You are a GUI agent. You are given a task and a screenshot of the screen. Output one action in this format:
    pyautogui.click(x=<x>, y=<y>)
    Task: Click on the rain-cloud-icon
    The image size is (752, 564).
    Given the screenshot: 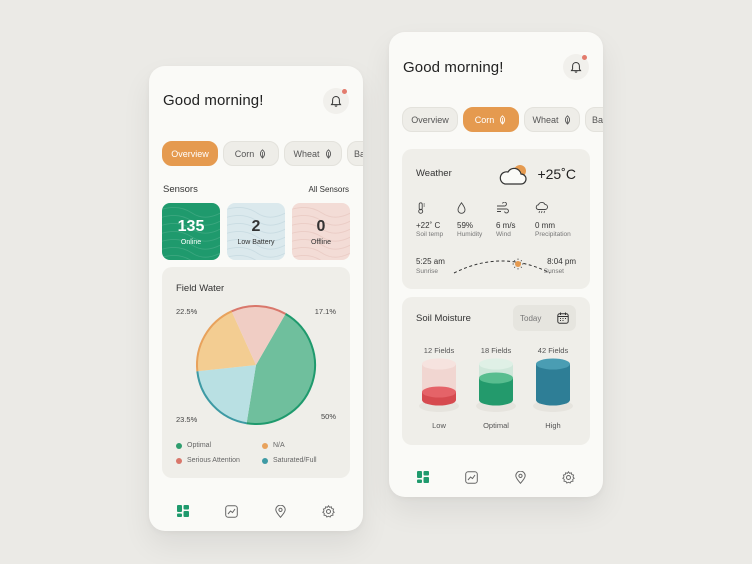 What is the action you would take?
    pyautogui.click(x=541, y=207)
    